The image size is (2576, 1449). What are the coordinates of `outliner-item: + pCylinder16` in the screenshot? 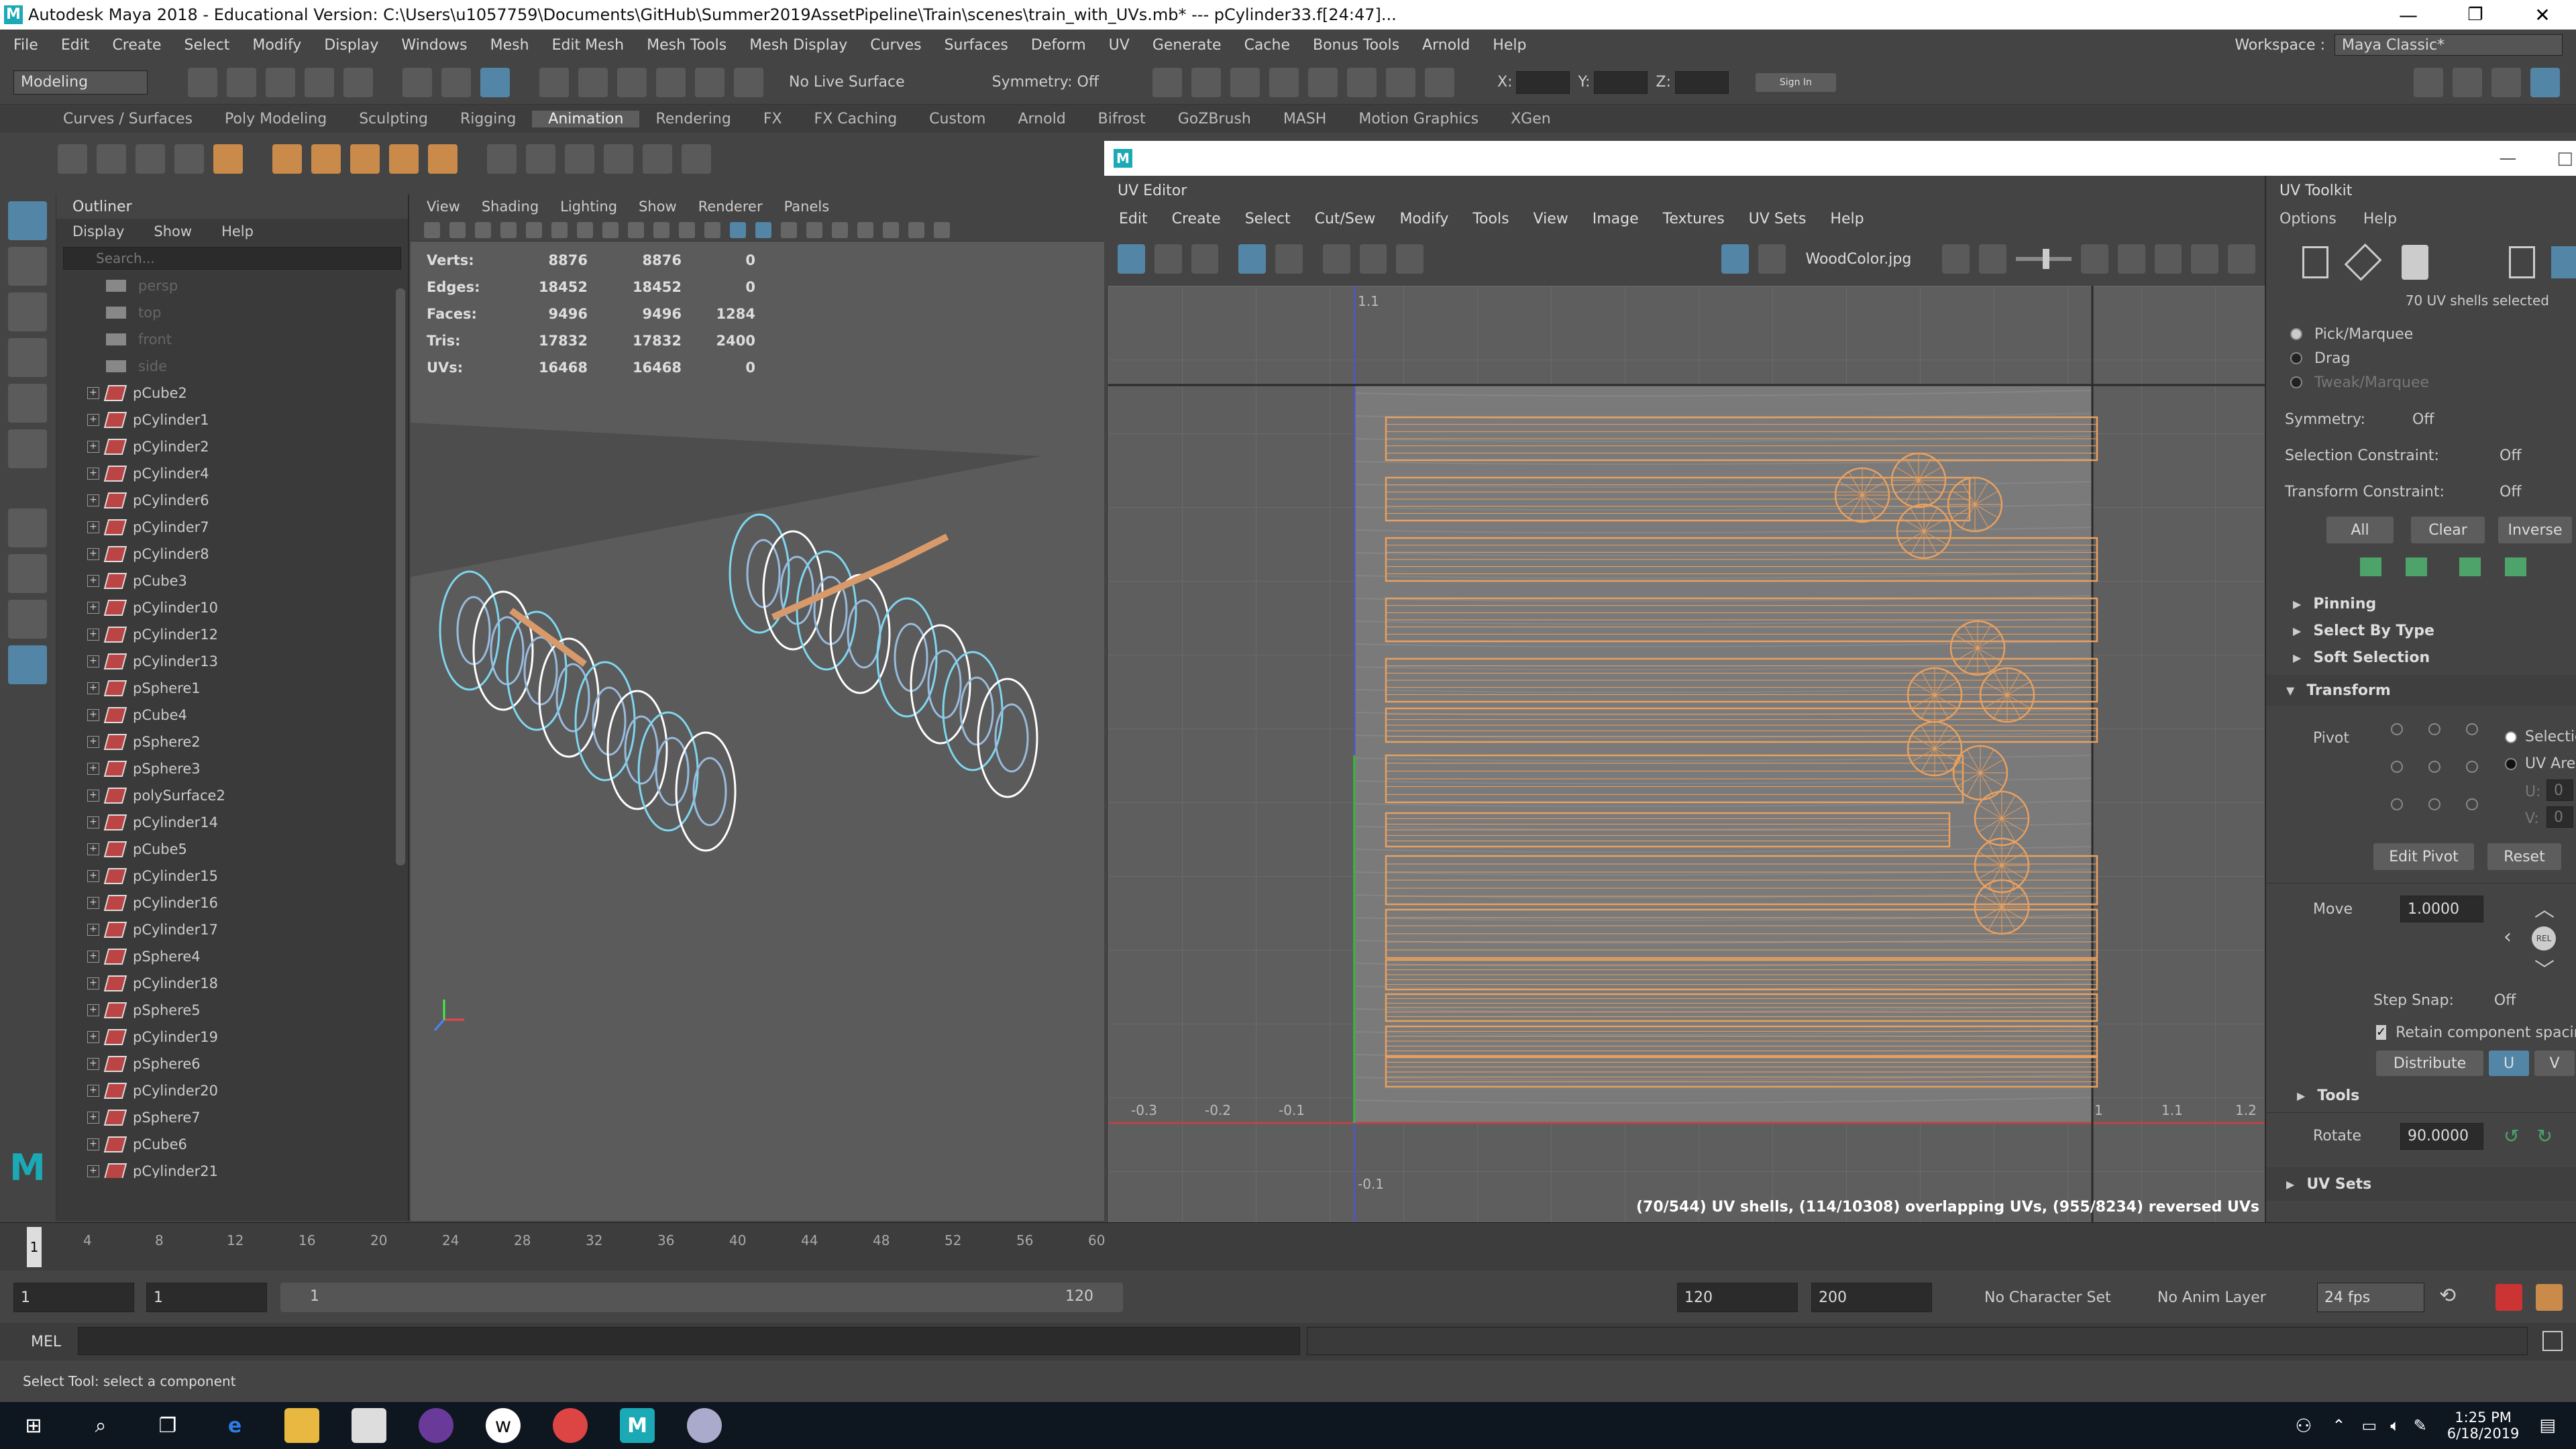 It's located at (232, 903).